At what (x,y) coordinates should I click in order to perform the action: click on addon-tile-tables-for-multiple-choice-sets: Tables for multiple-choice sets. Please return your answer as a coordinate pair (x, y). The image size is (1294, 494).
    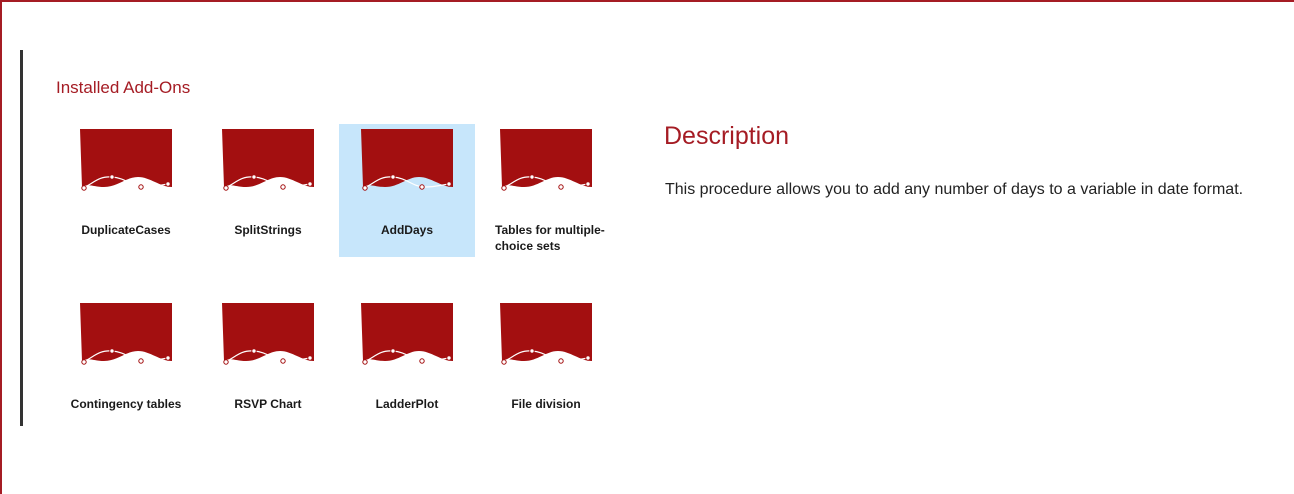
    Looking at the image, I should click on (546, 190).